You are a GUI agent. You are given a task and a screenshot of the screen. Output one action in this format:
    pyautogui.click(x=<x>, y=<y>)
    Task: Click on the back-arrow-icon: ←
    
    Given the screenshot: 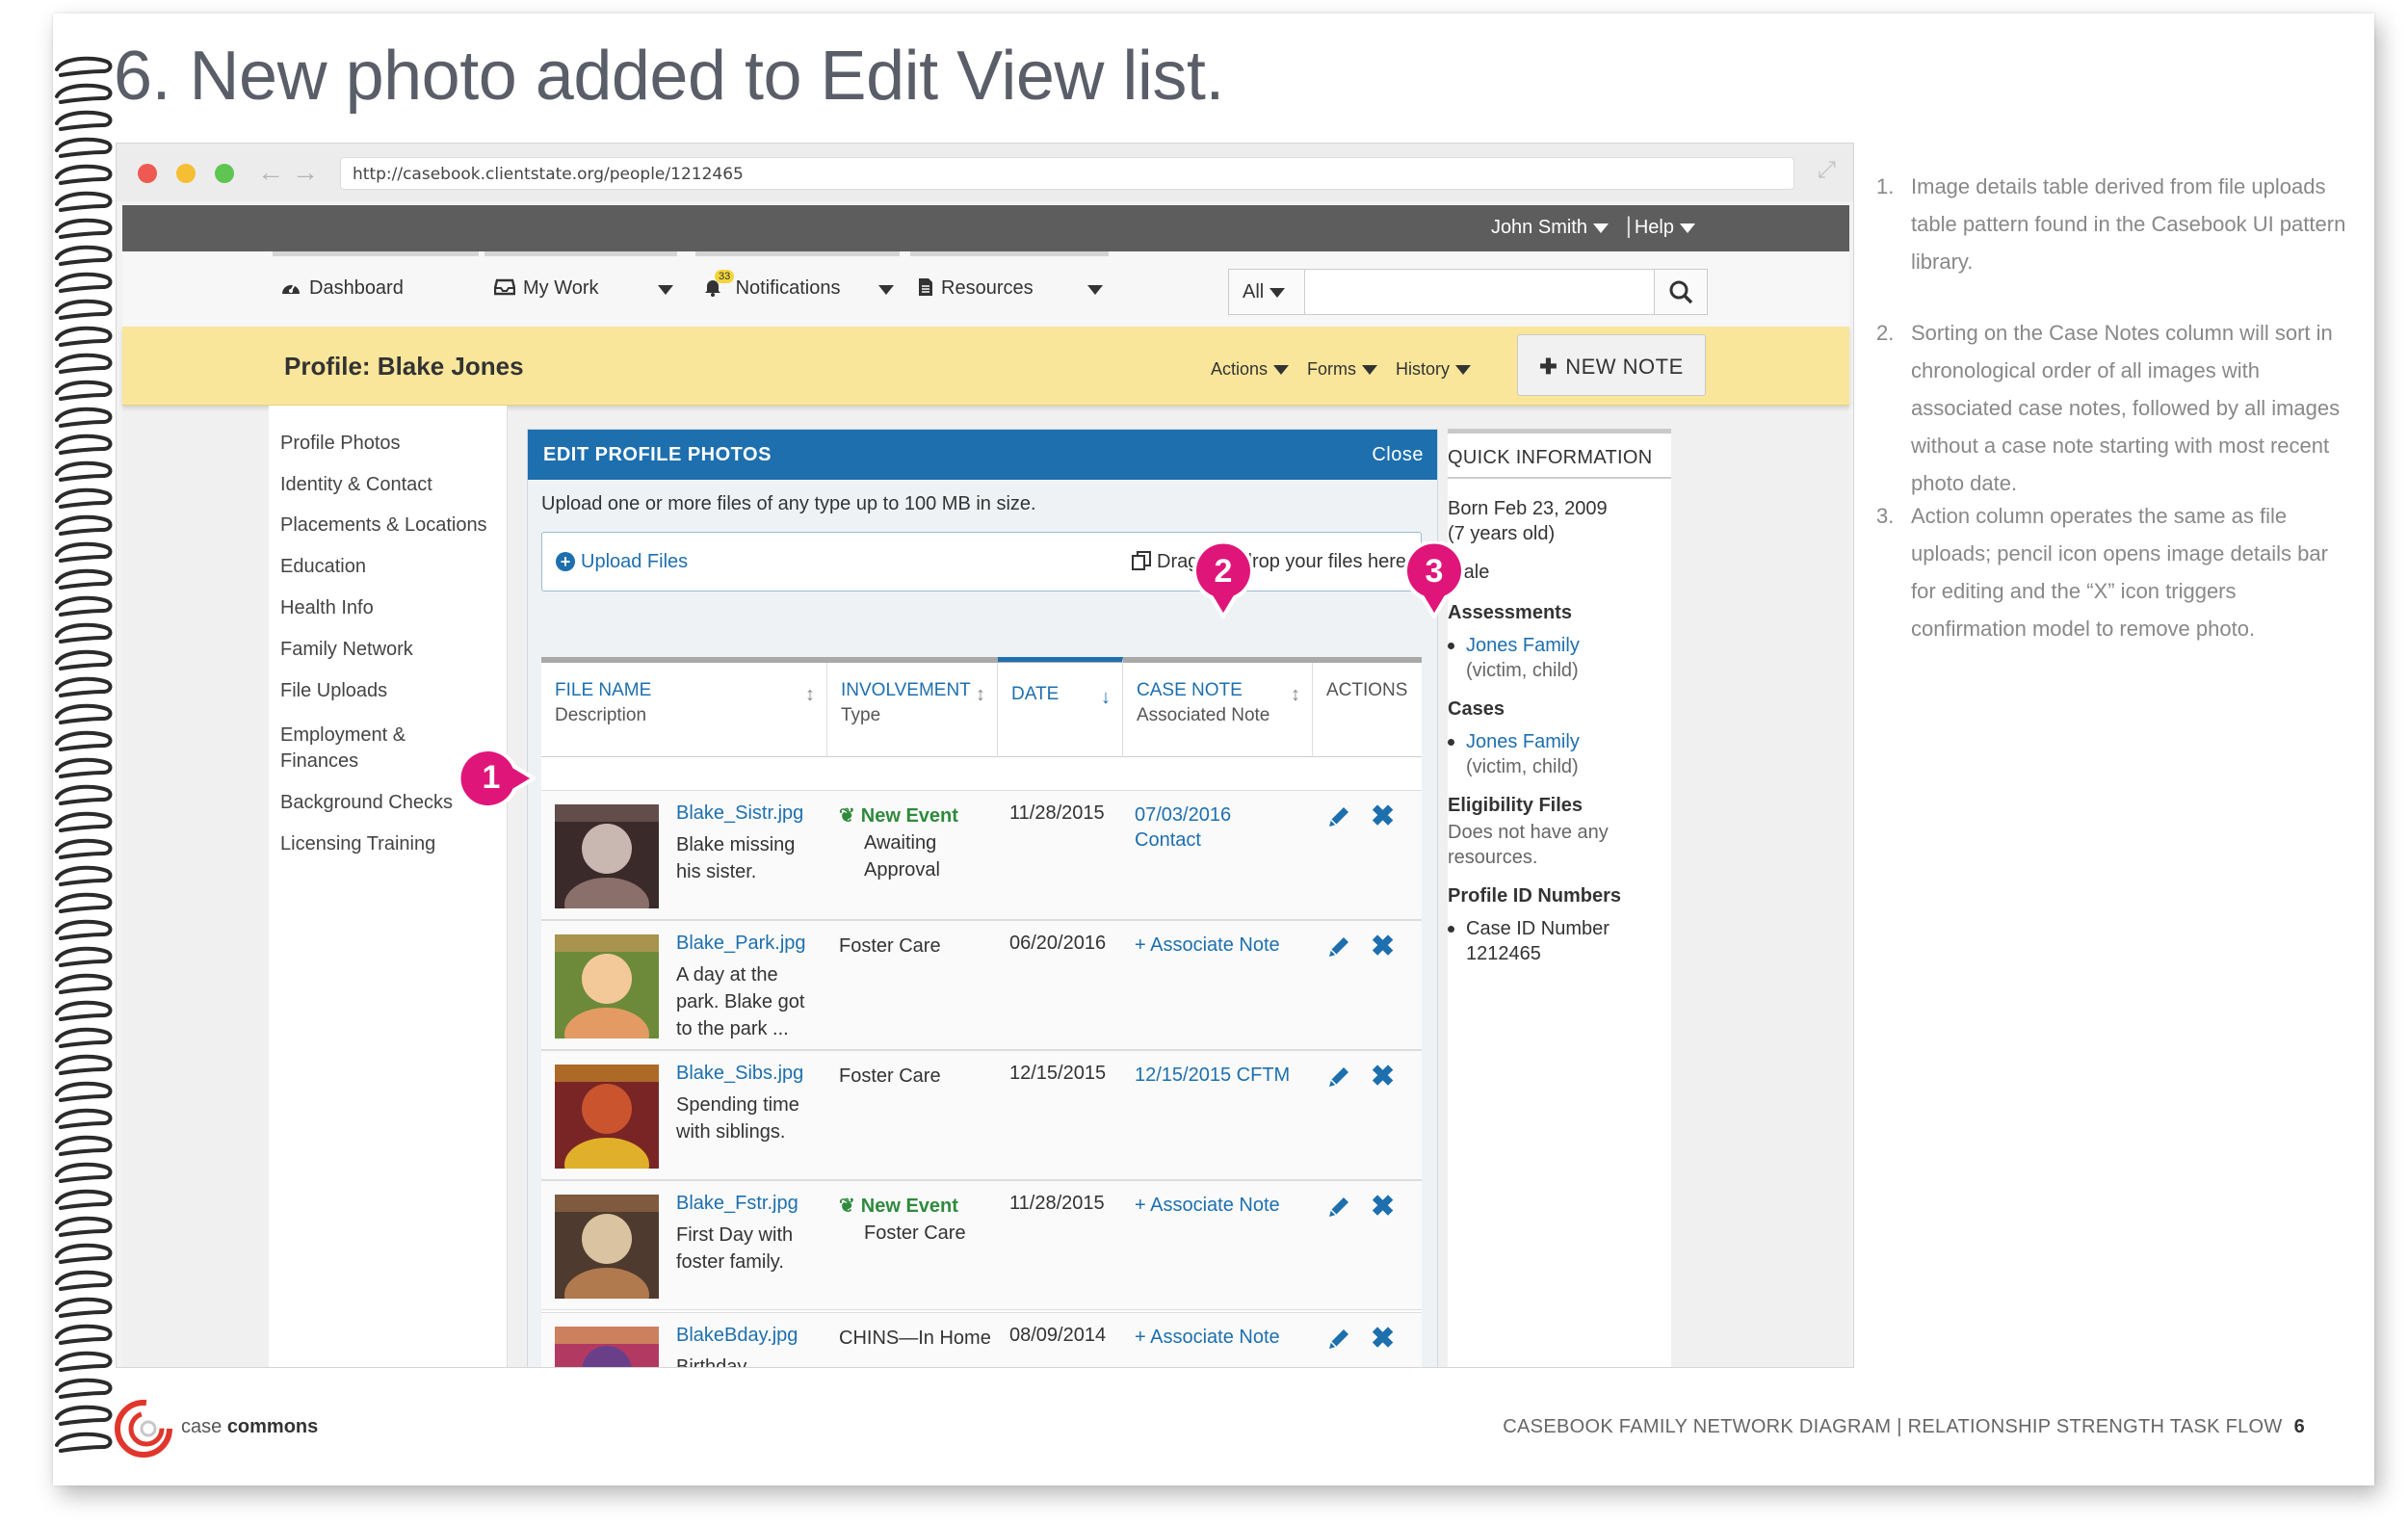 What is the action you would take?
    pyautogui.click(x=270, y=173)
    